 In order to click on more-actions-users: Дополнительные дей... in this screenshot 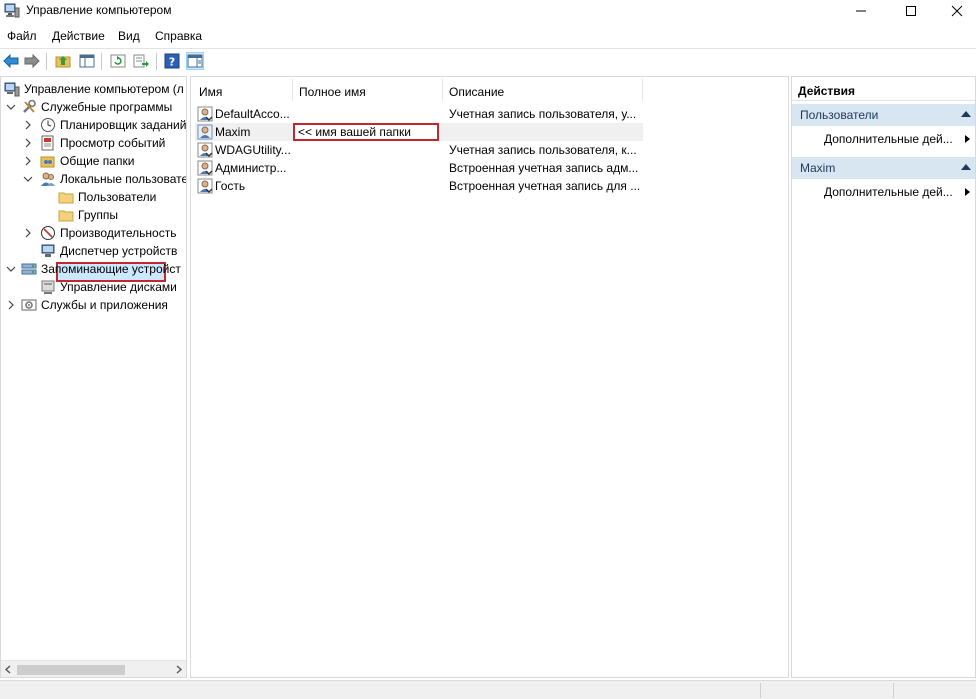, I will do `click(899, 139)`.